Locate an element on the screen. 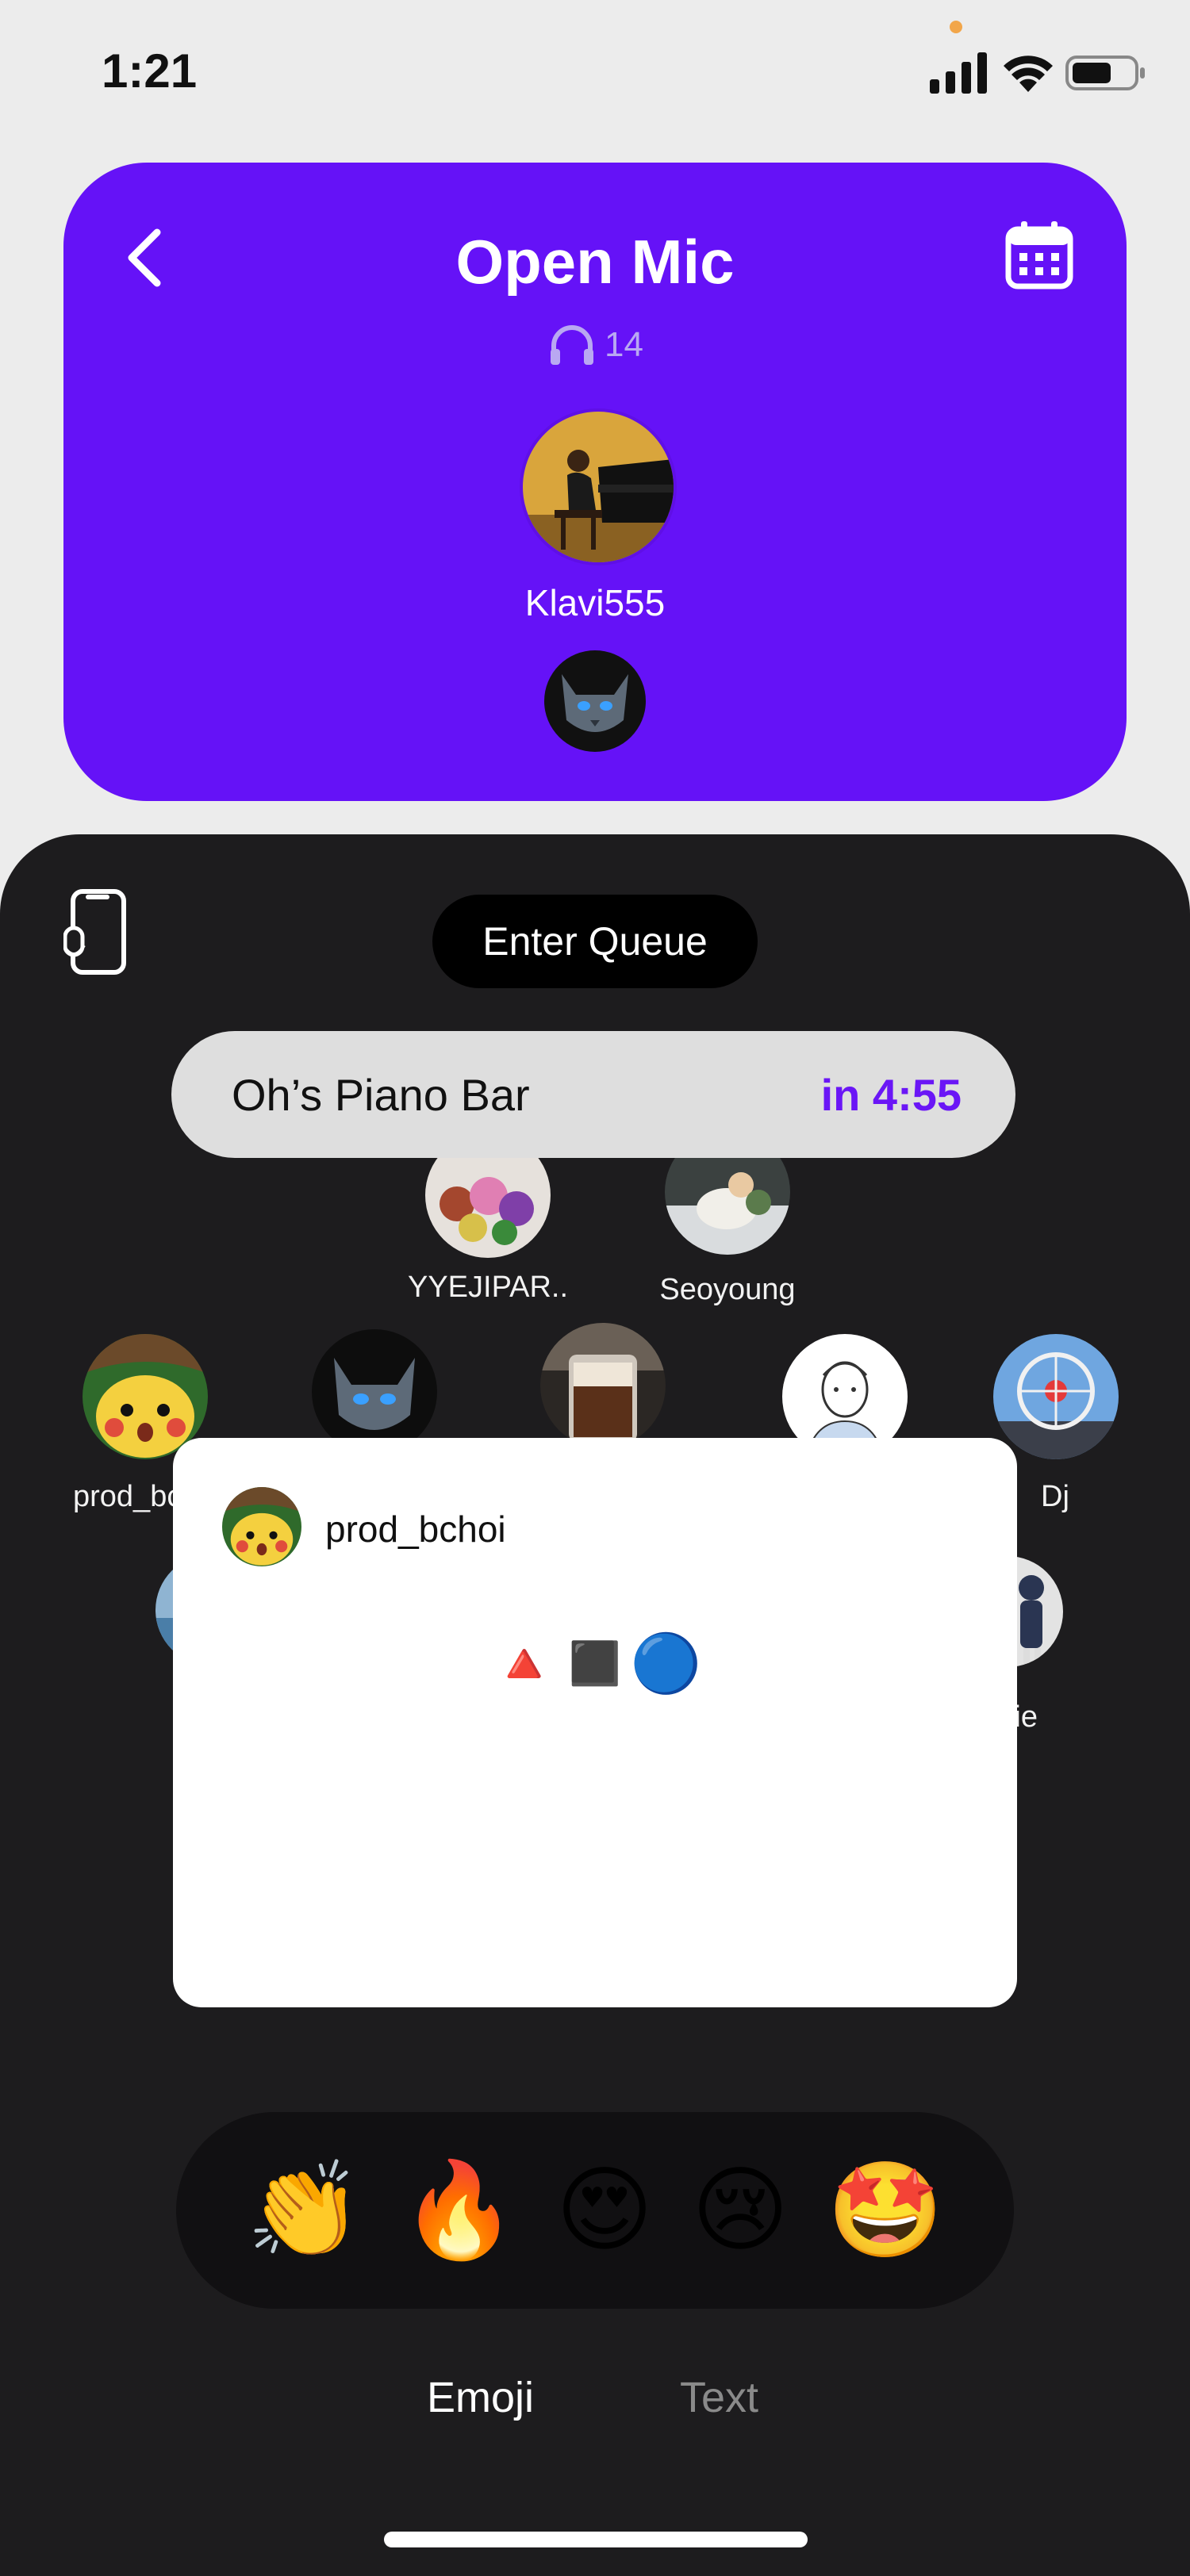  calendar-icon is located at coordinates (1039, 256).